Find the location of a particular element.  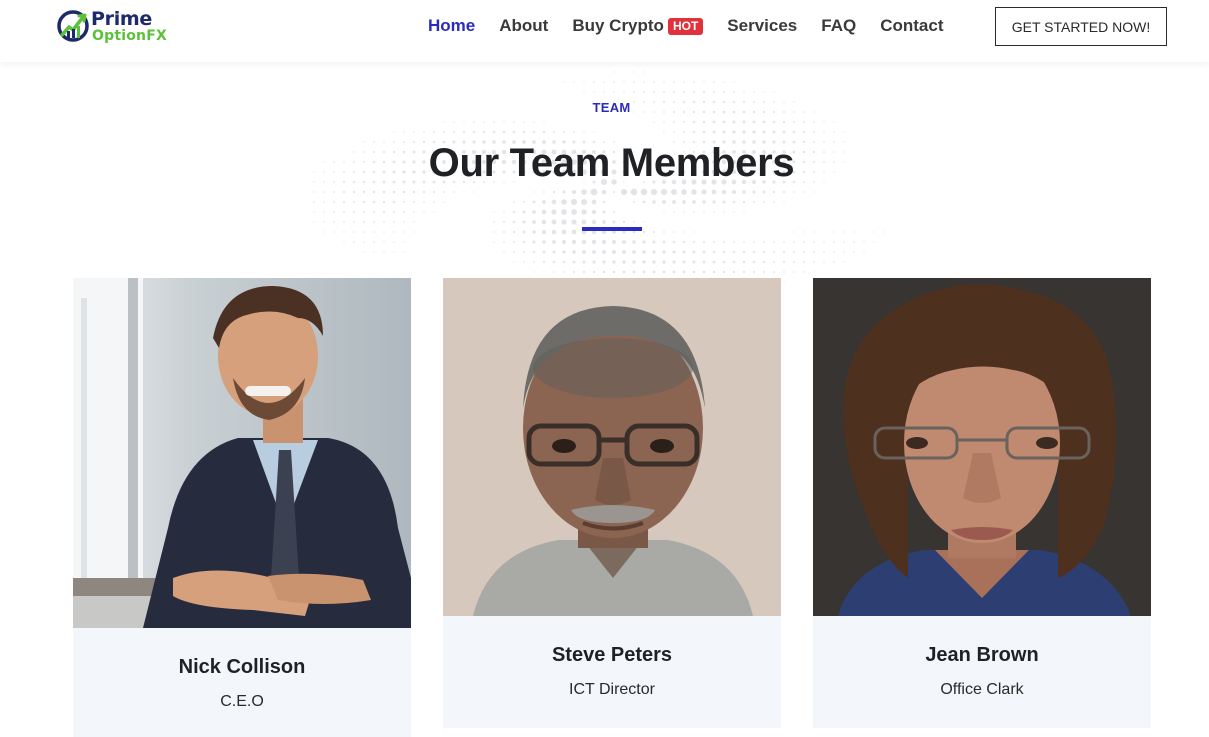

member-info-panel: Steve Peters ICT Director is located at coordinates (612, 672).